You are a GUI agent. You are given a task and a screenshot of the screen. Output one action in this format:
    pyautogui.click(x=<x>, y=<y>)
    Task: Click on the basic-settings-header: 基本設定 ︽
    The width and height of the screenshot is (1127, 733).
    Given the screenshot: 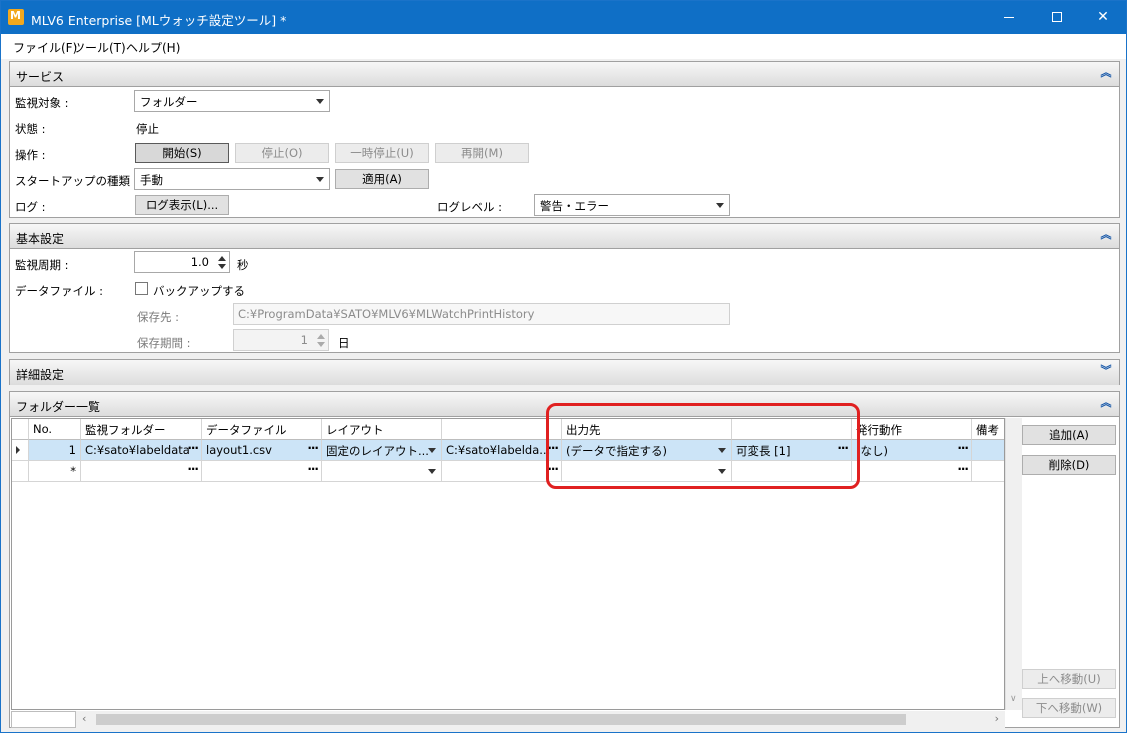 What is the action you would take?
    pyautogui.click(x=564, y=236)
    